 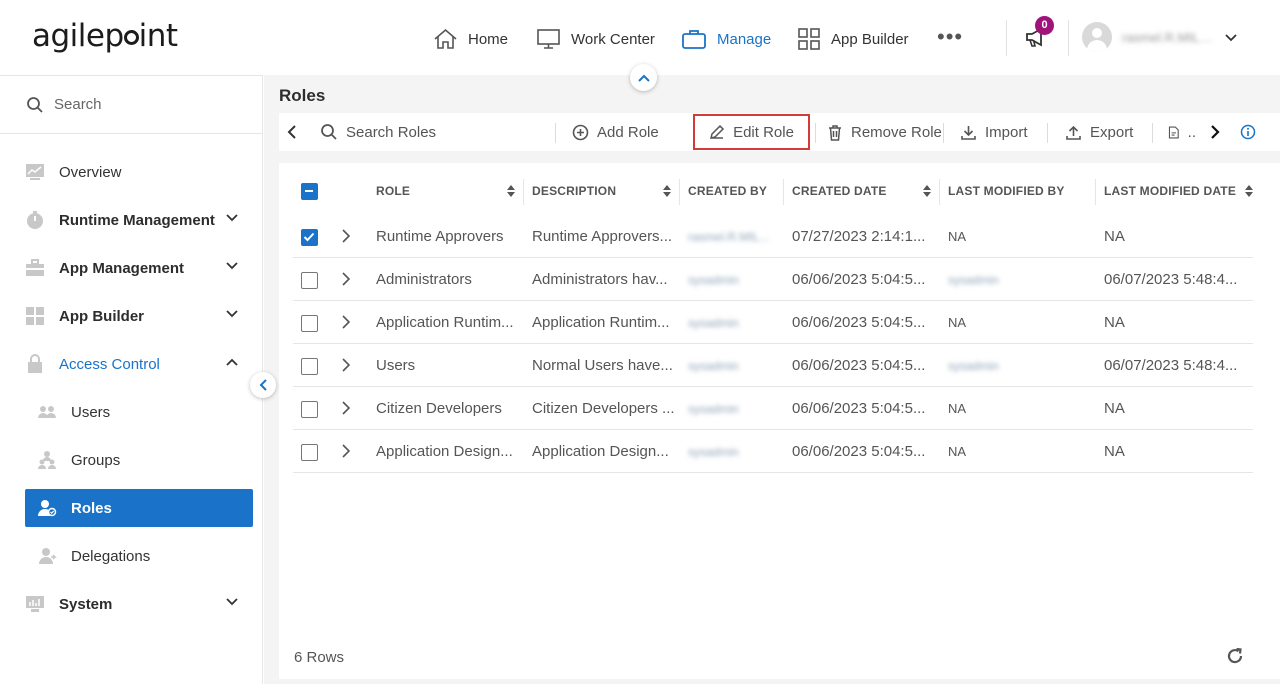 I want to click on edit-role-button: Edit Role, so click(x=751, y=132).